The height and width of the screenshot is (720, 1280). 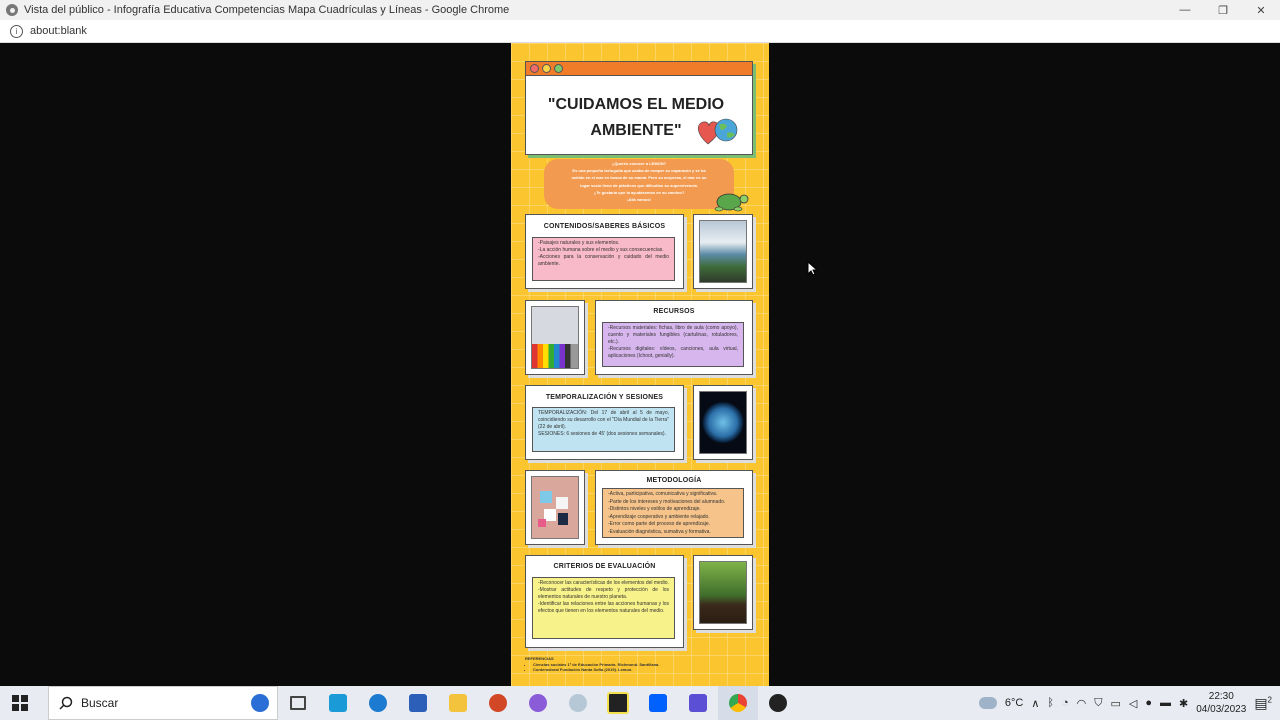 I want to click on puzzle-image, so click(x=555, y=507).